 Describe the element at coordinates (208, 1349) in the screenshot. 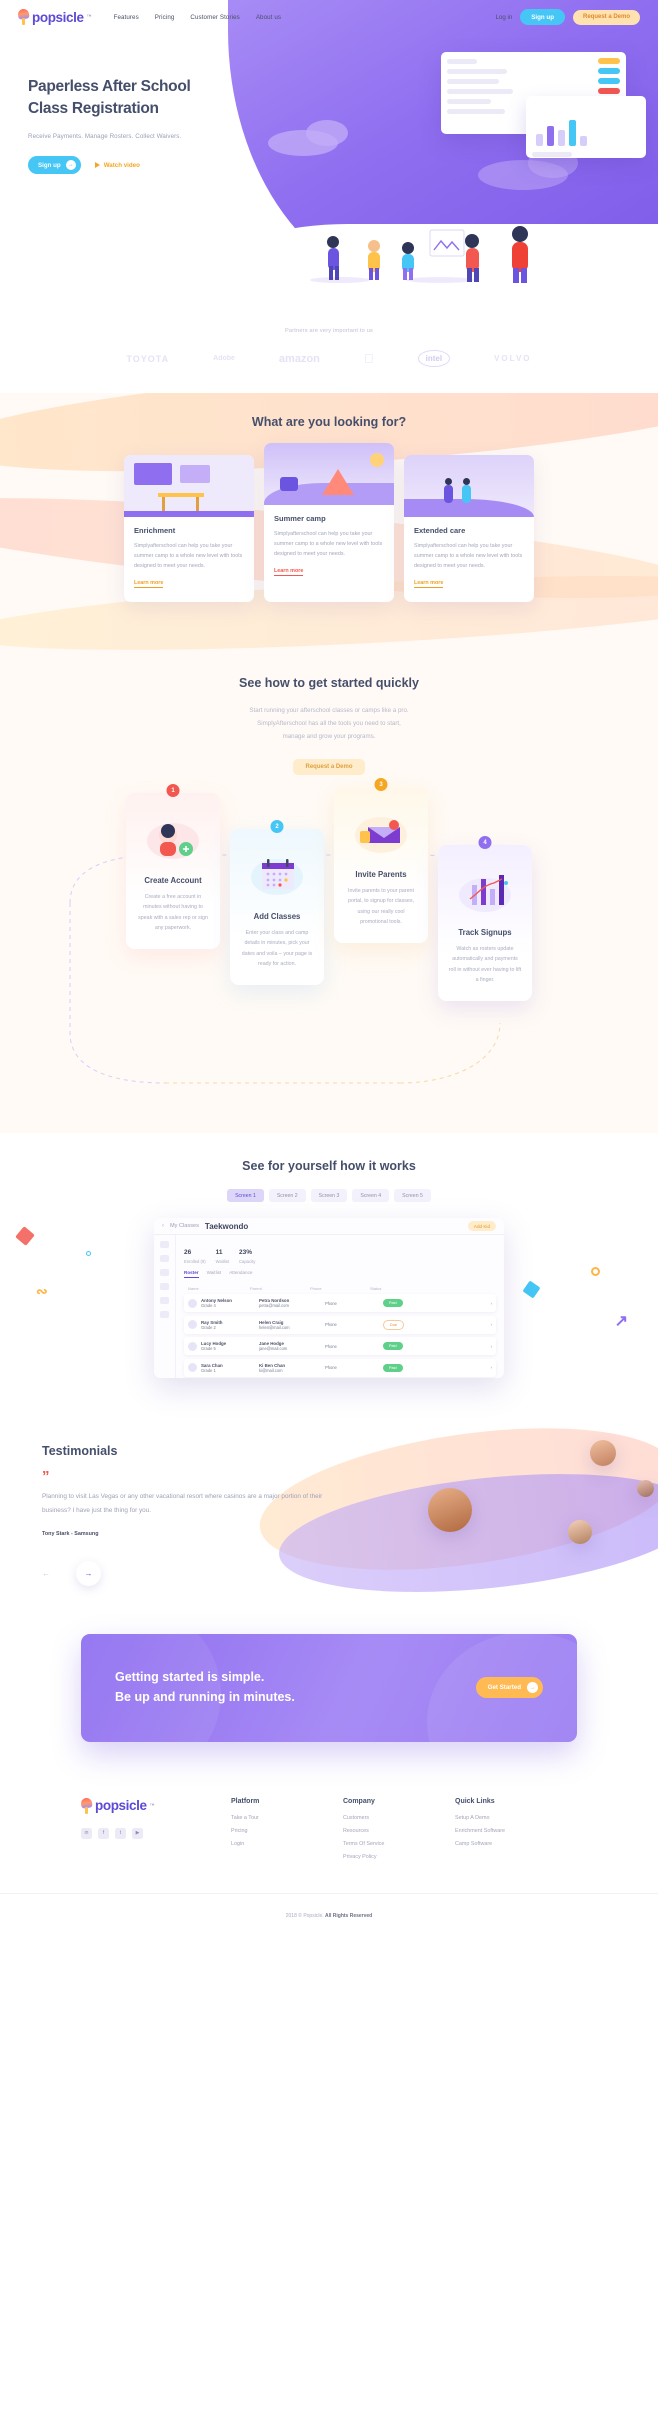

I see `row-name-sub: Grade 5` at that location.